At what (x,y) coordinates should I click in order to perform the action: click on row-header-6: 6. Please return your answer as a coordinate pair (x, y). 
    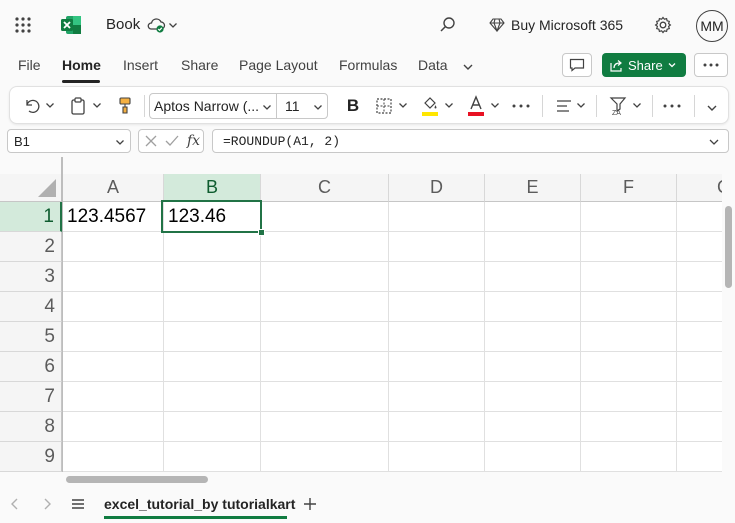
    Looking at the image, I should click on (31, 367).